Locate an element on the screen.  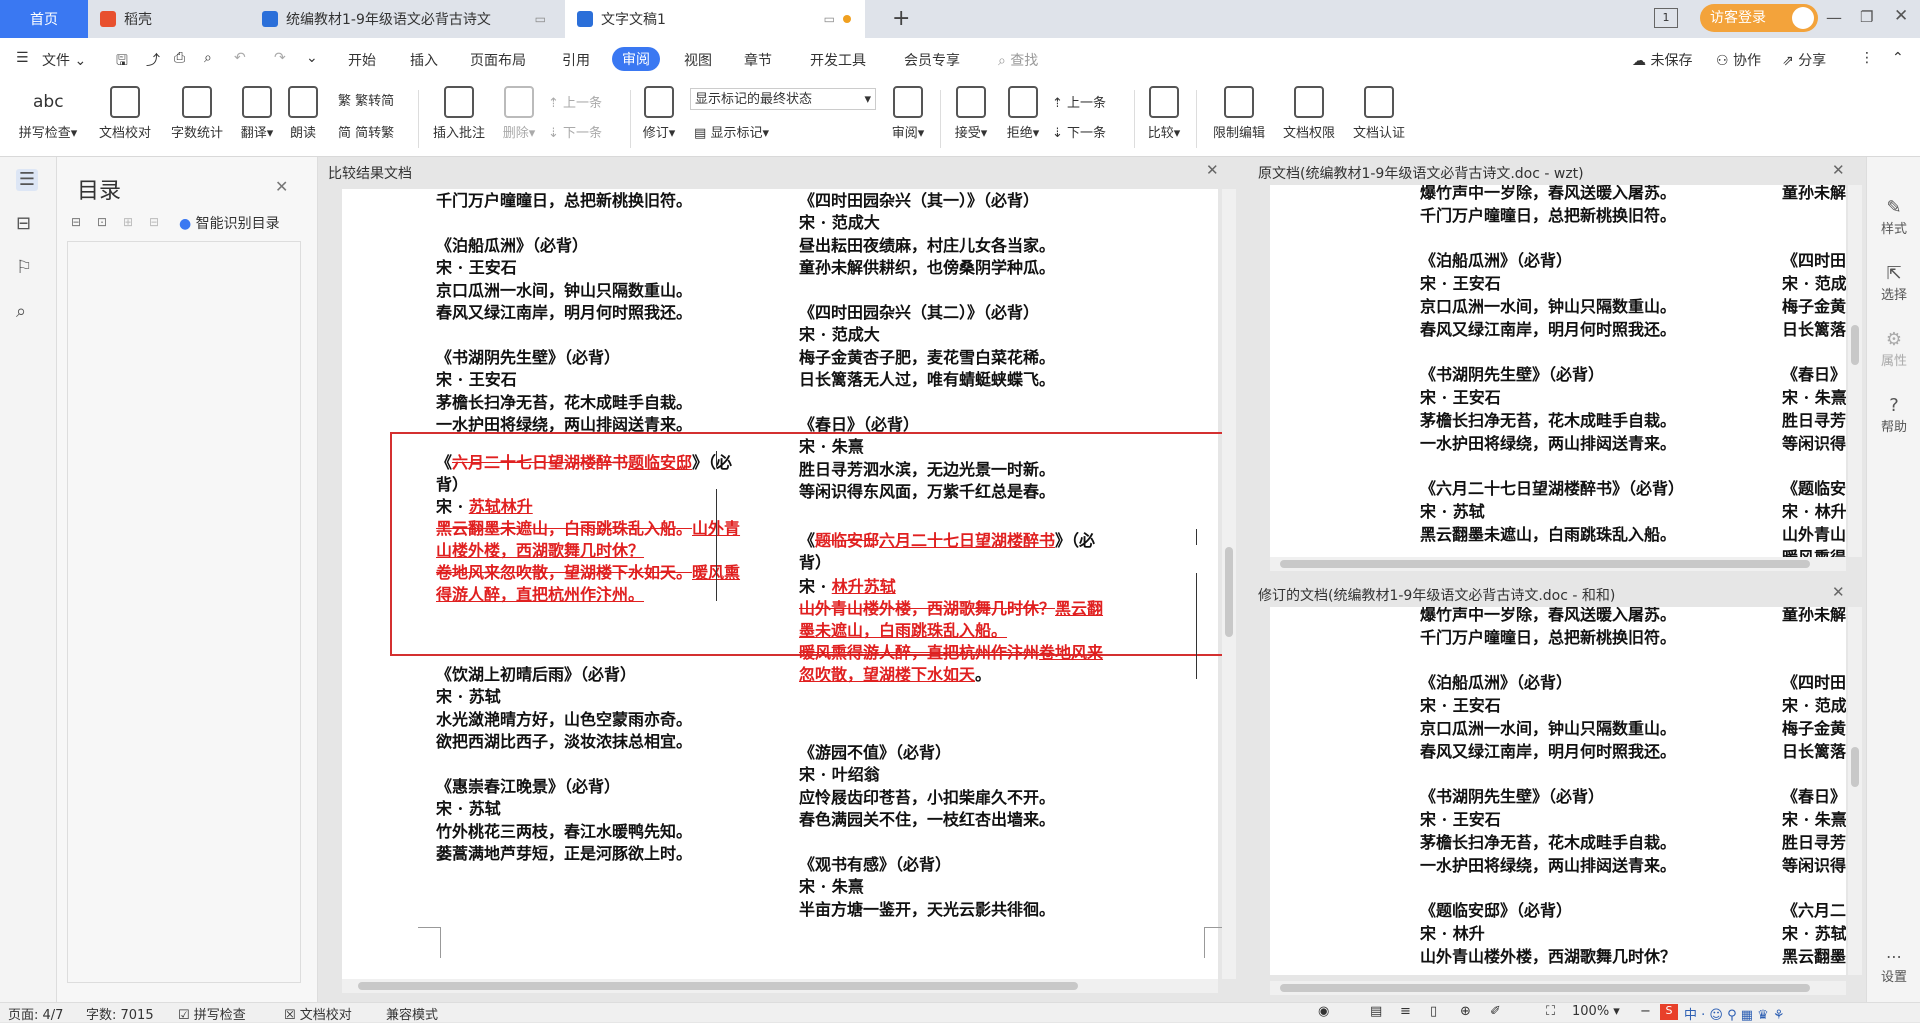
web-view-icon: ⊕ is located at coordinates (1465, 1011).